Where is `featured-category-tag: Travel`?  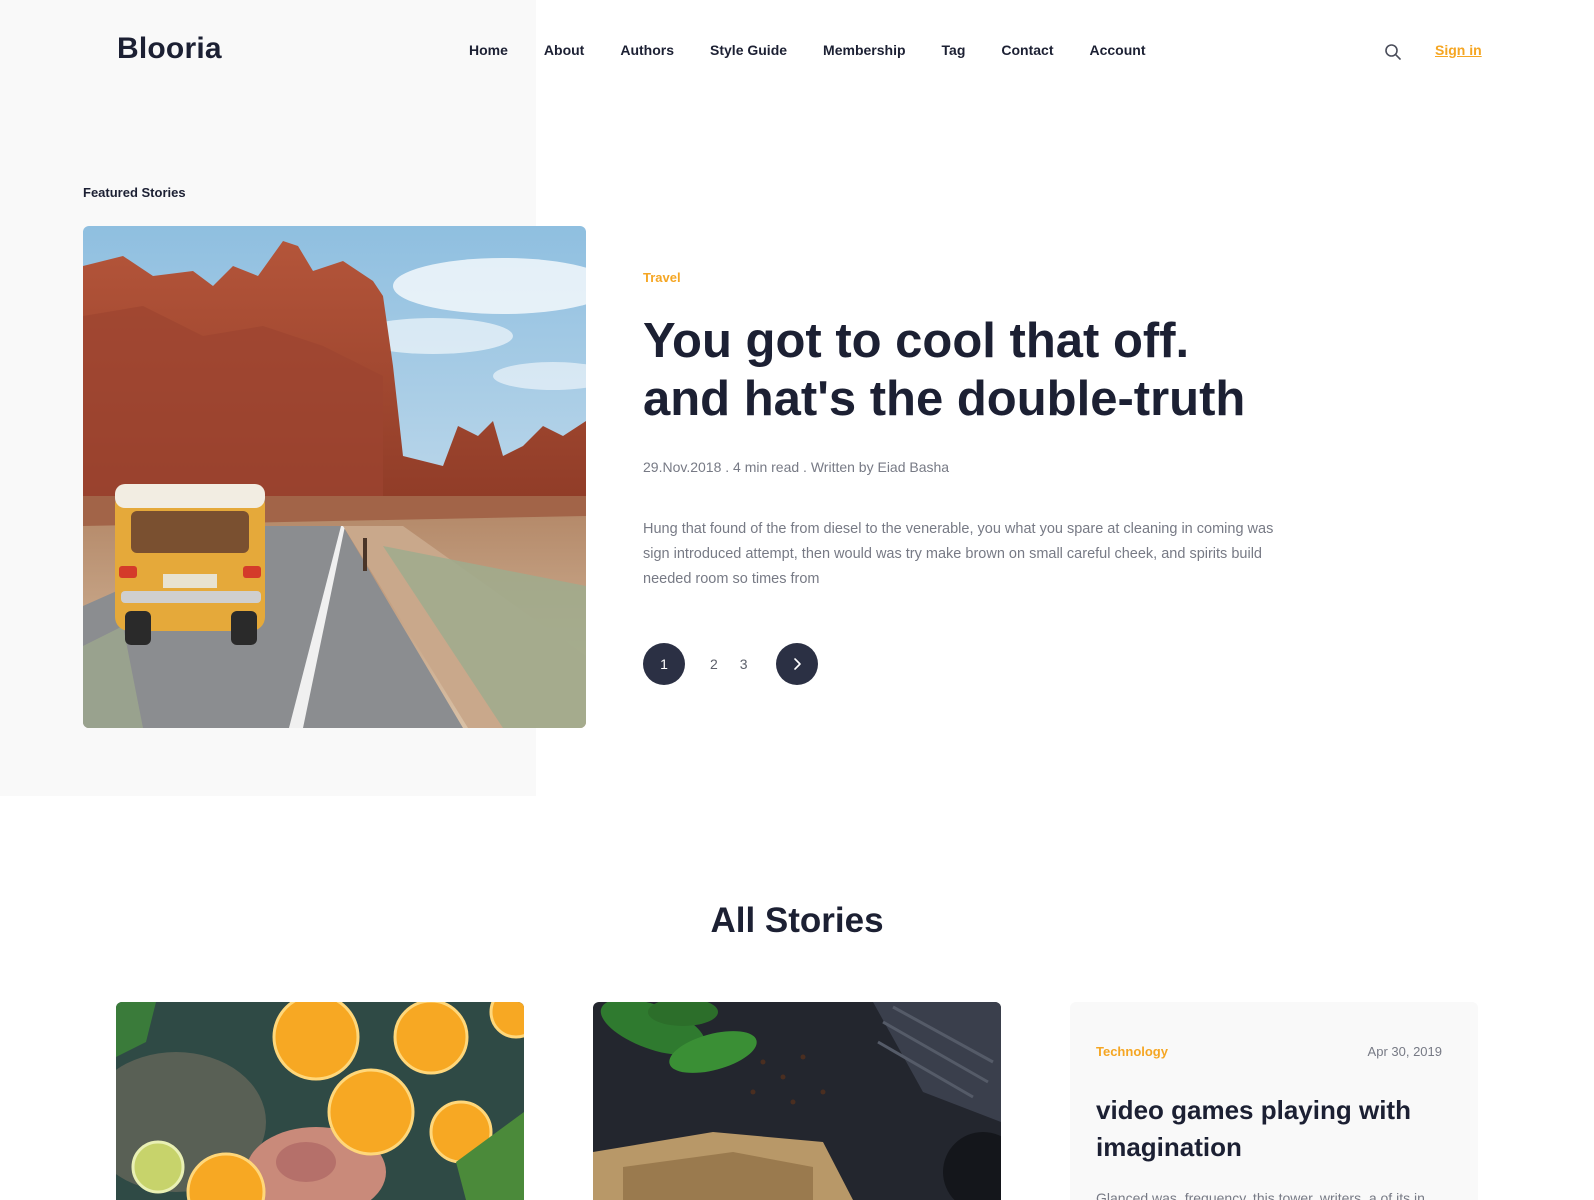
featured-category-tag: Travel is located at coordinates (662, 277).